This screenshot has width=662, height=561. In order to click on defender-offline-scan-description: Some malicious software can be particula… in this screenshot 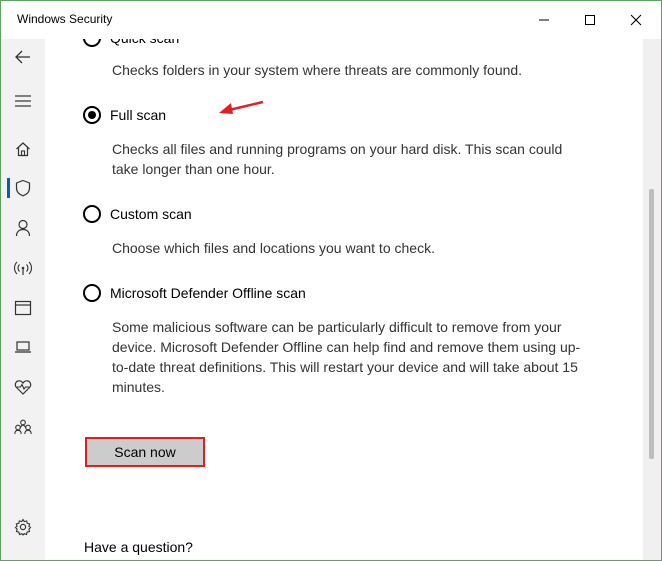, I will do `click(346, 357)`.